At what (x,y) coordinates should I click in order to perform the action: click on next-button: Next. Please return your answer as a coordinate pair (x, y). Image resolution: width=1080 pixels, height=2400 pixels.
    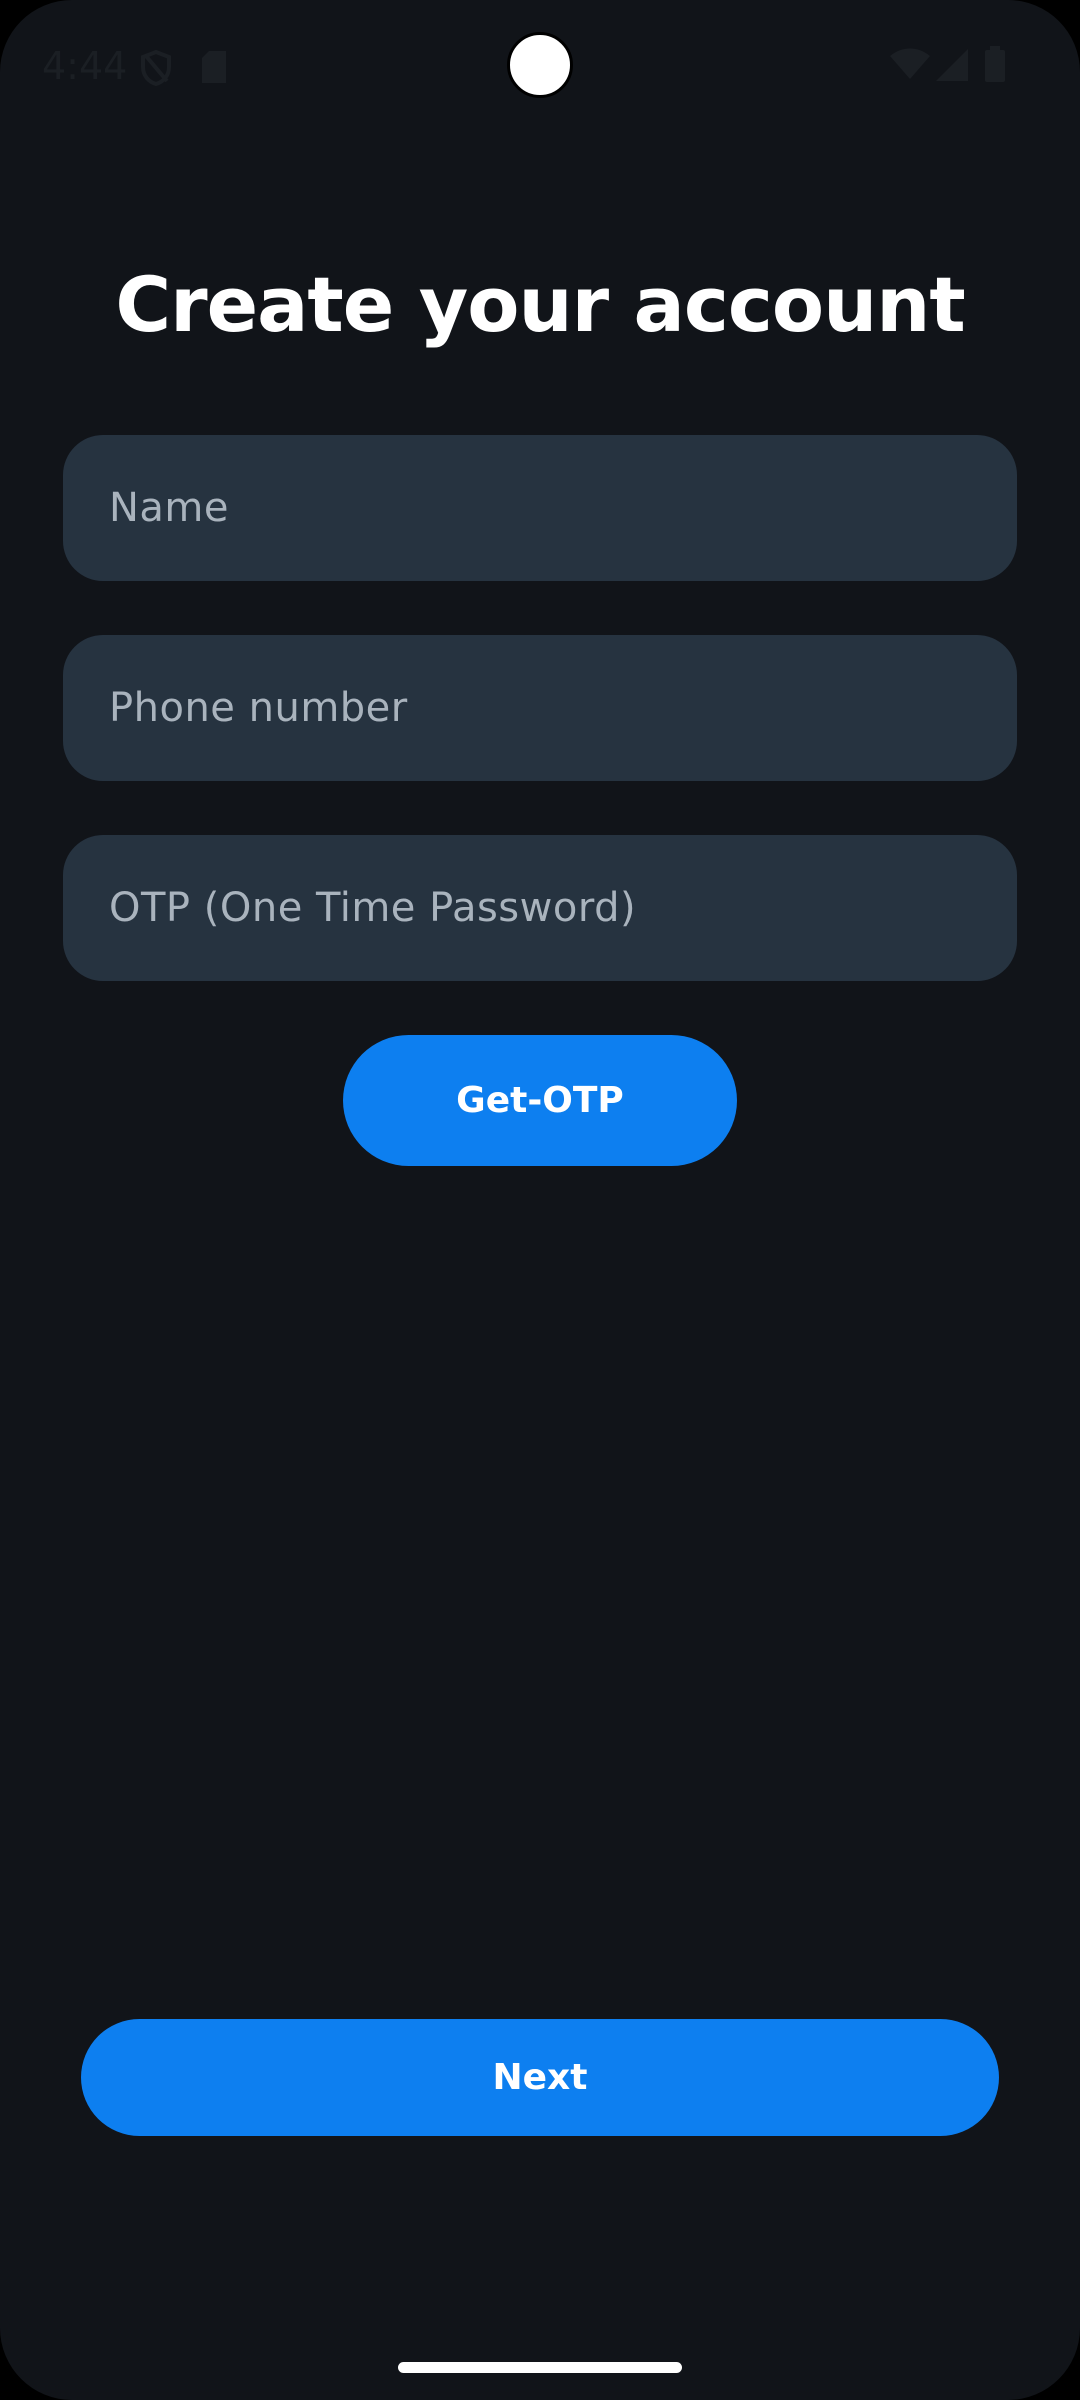
    Looking at the image, I should click on (540, 2077).